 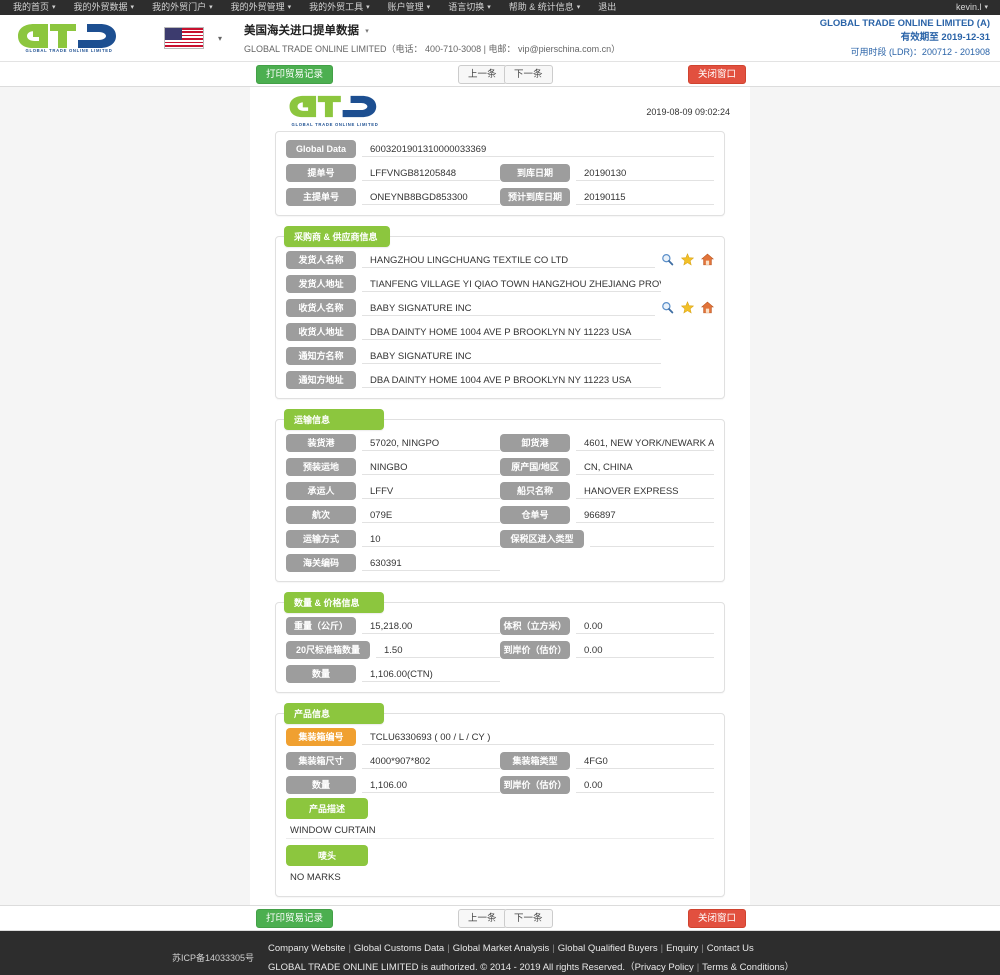 What do you see at coordinates (333, 106) in the screenshot?
I see `gto-logo-mark` at bounding box center [333, 106].